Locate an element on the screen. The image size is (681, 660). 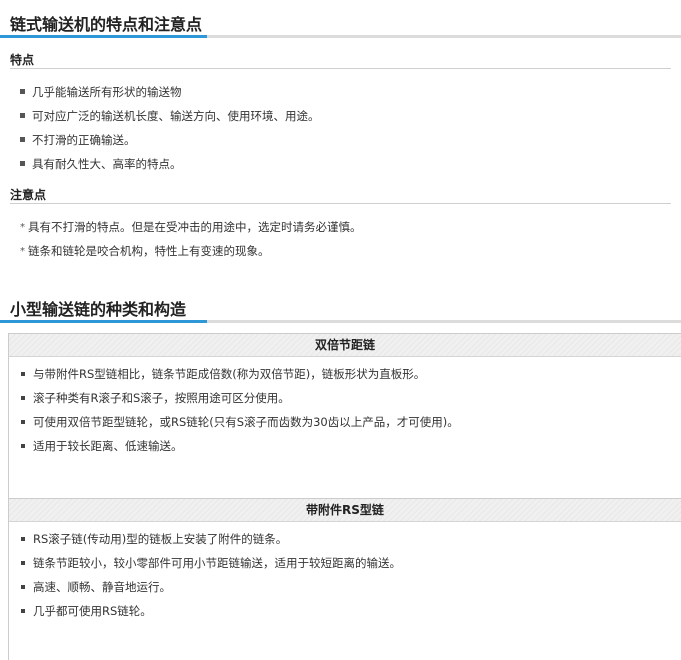
section-heading-types: 小型输送链的种类和构造 is located at coordinates (340, 308).